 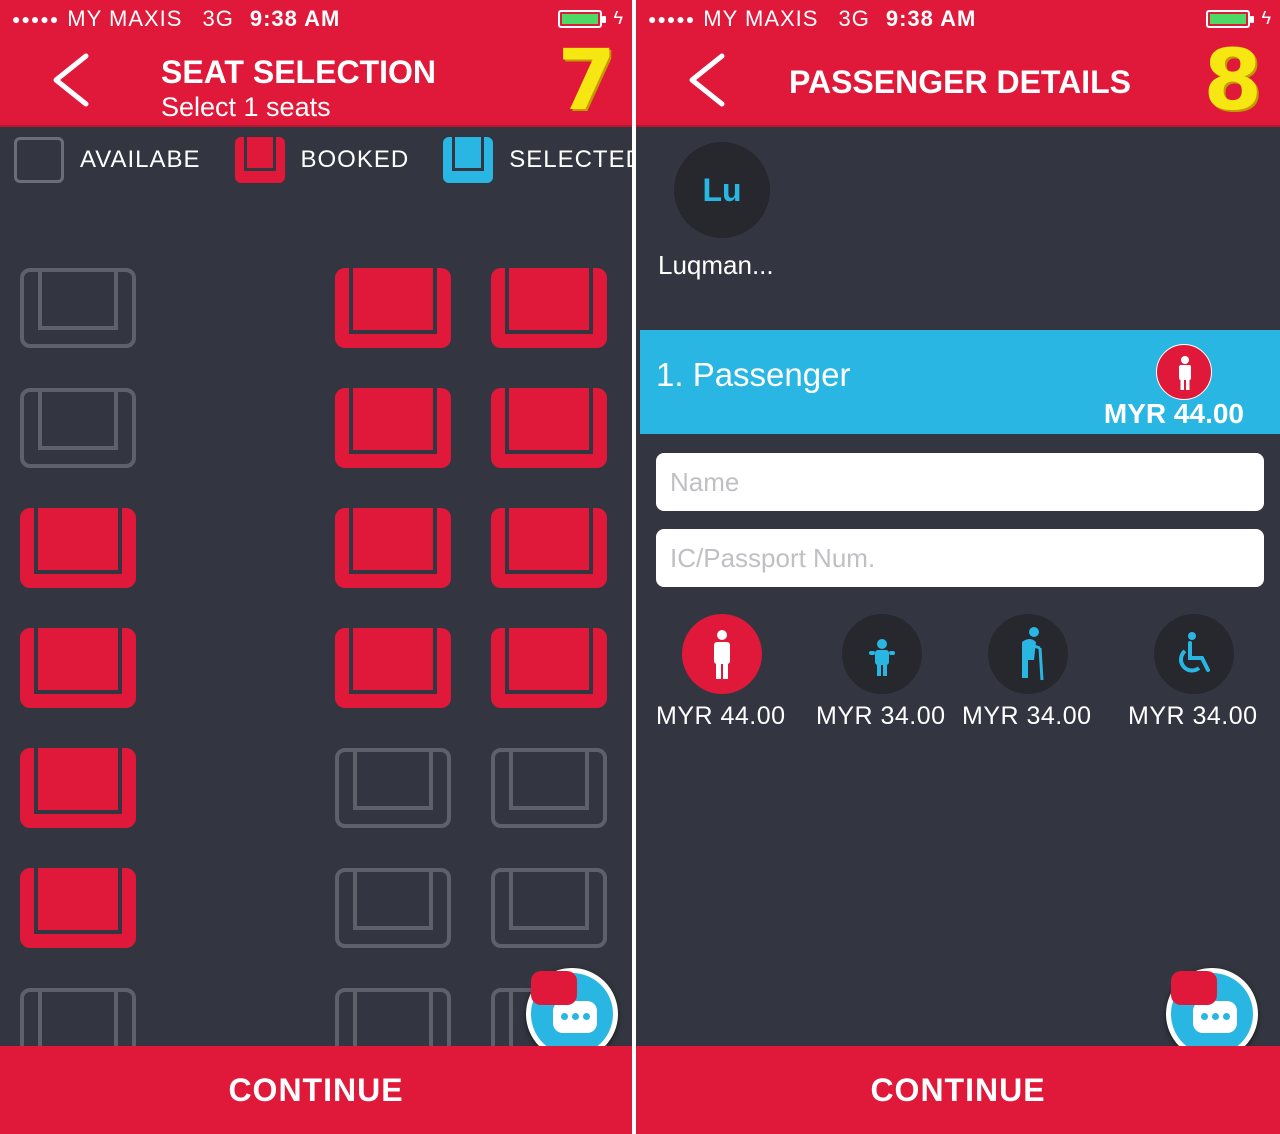 What do you see at coordinates (1173, 413) in the screenshot?
I see `passenger-price: MYR 44.00` at bounding box center [1173, 413].